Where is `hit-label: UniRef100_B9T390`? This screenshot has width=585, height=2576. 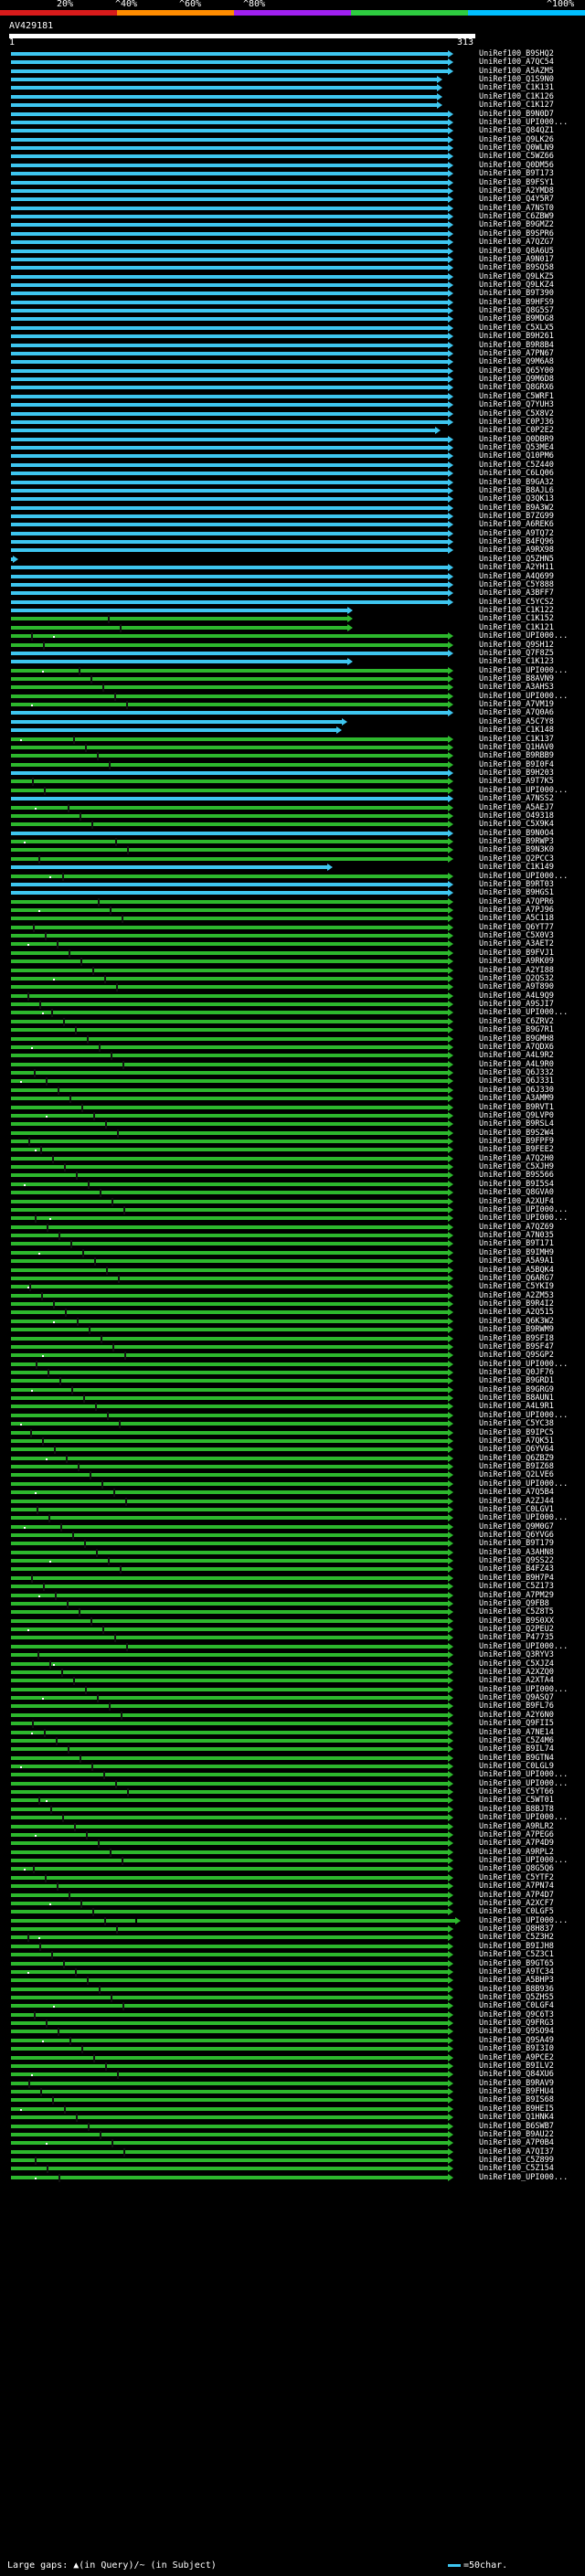
hit-label: UniRef100_B9T390 is located at coordinates (516, 294).